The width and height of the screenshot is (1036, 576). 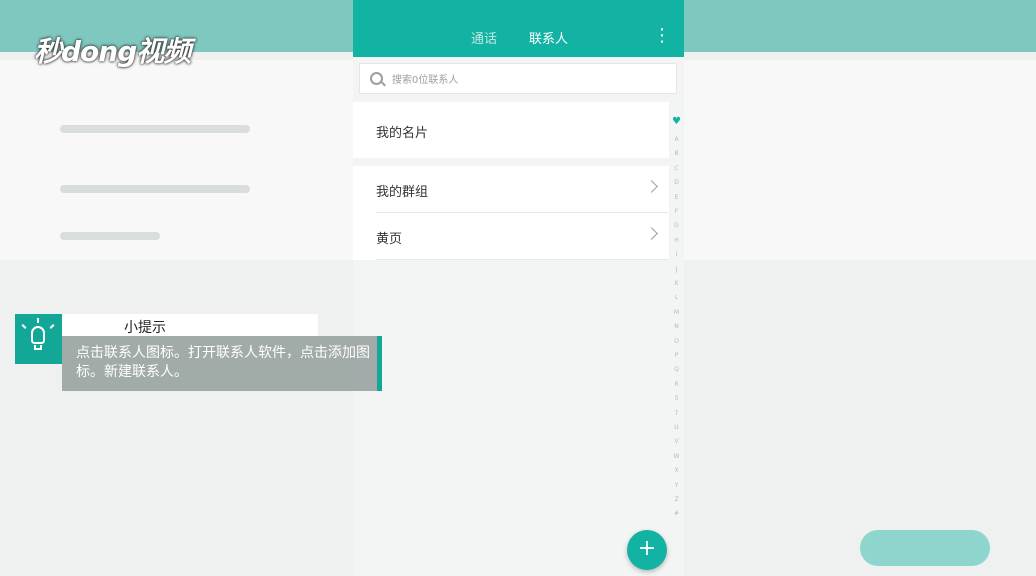 What do you see at coordinates (402, 192) in the screenshot?
I see `my-groups-label: 我的群组` at bounding box center [402, 192].